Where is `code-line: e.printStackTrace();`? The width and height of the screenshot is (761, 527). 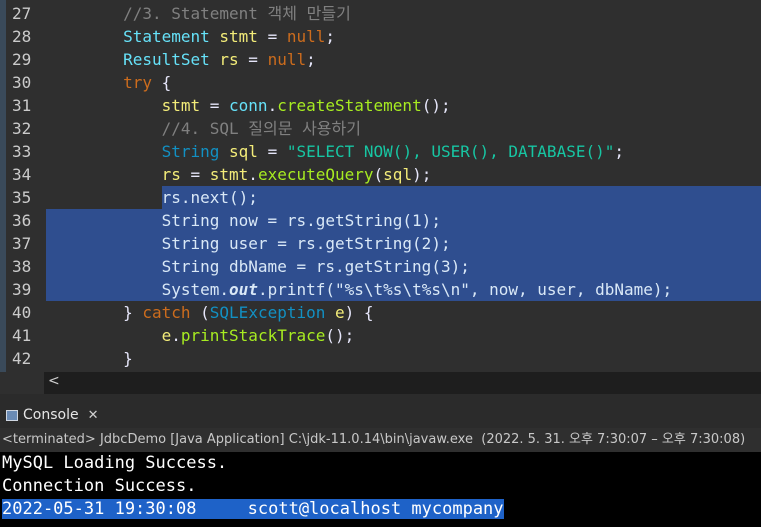 code-line: e.printStackTrace(); is located at coordinates (200, 335).